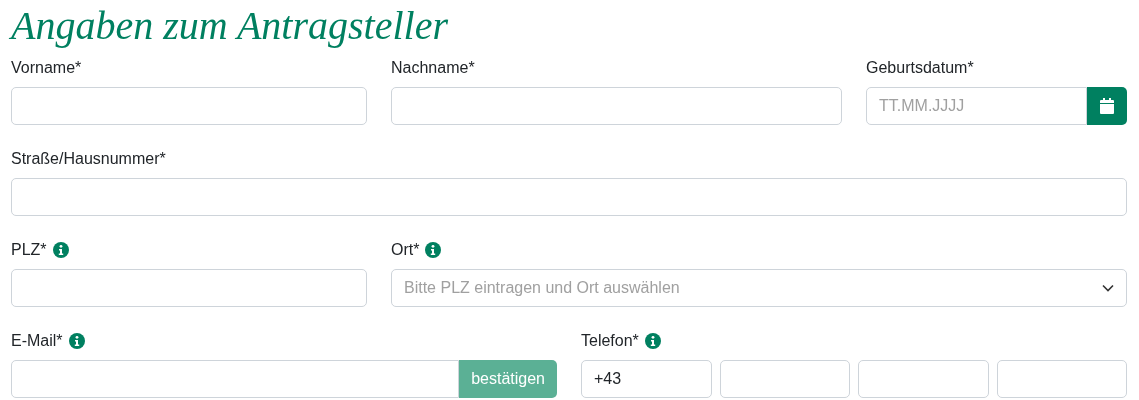 Image resolution: width=1139 pixels, height=400 pixels. I want to click on calendar-button, so click(1107, 106).